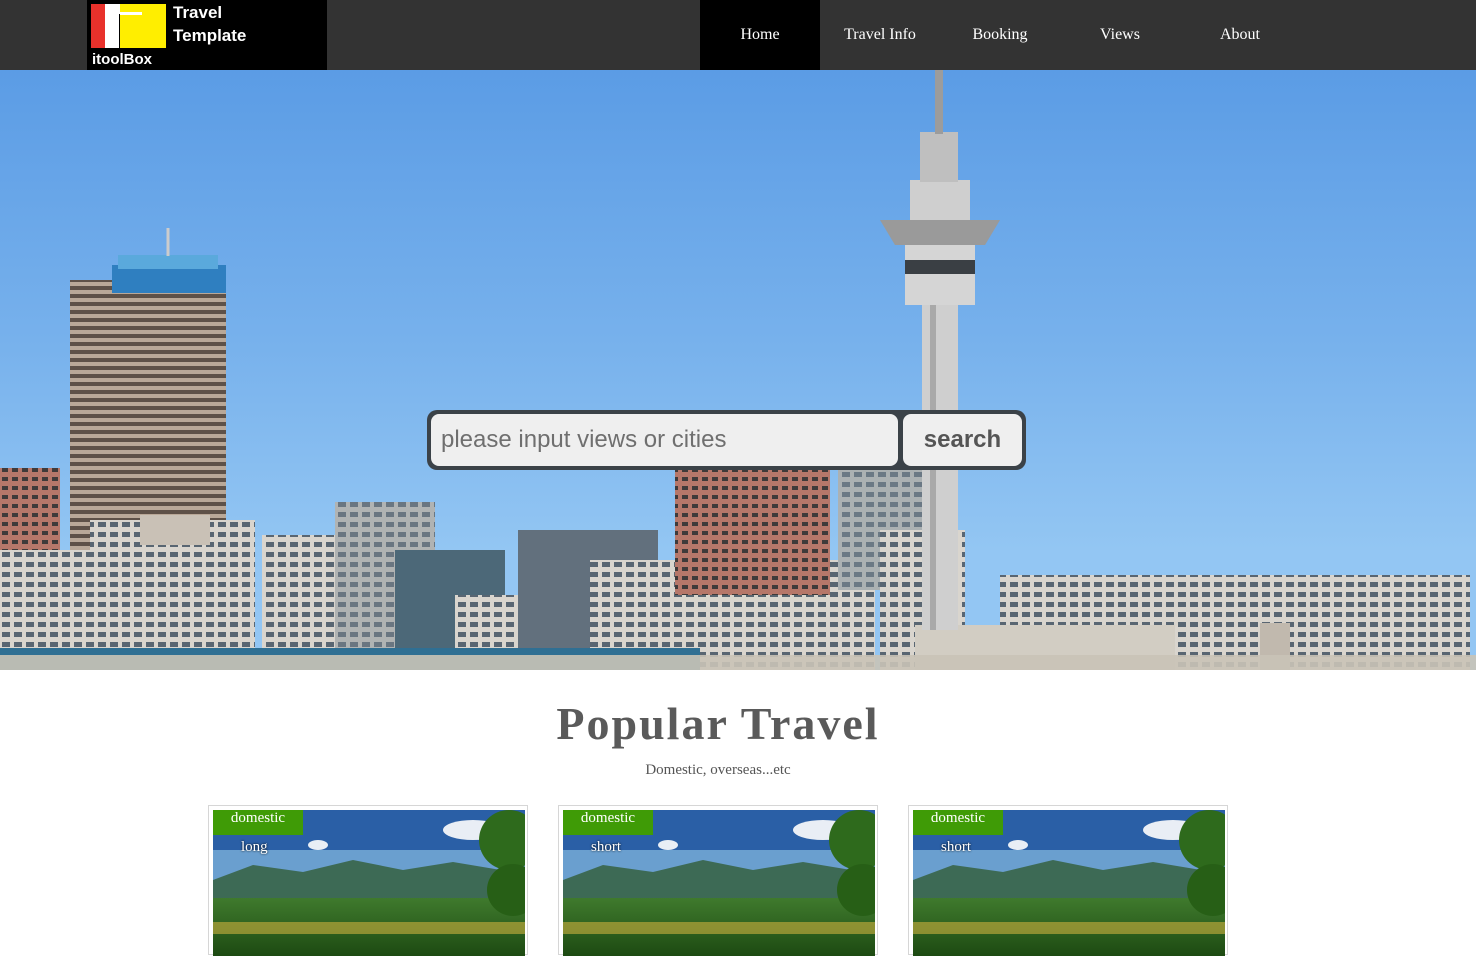  What do you see at coordinates (718, 770) in the screenshot?
I see `section-subtitle: Domestic, overseas...etc` at bounding box center [718, 770].